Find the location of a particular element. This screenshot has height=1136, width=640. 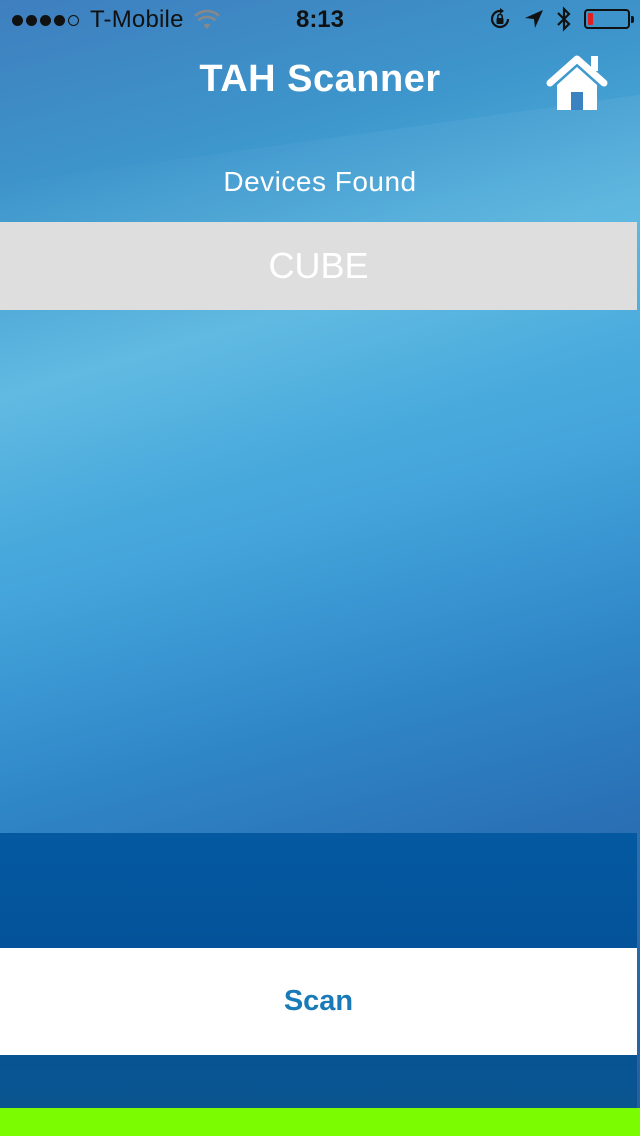

home-icon is located at coordinates (577, 83).